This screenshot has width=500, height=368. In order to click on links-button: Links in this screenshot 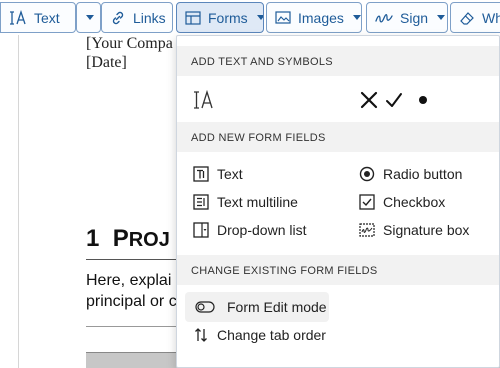, I will do `click(137, 17)`.